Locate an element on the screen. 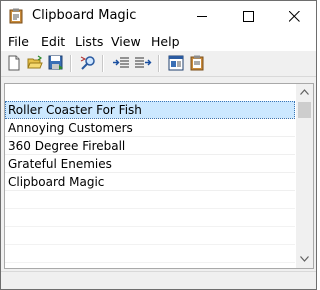  scroll-down-button is located at coordinates (304, 259).